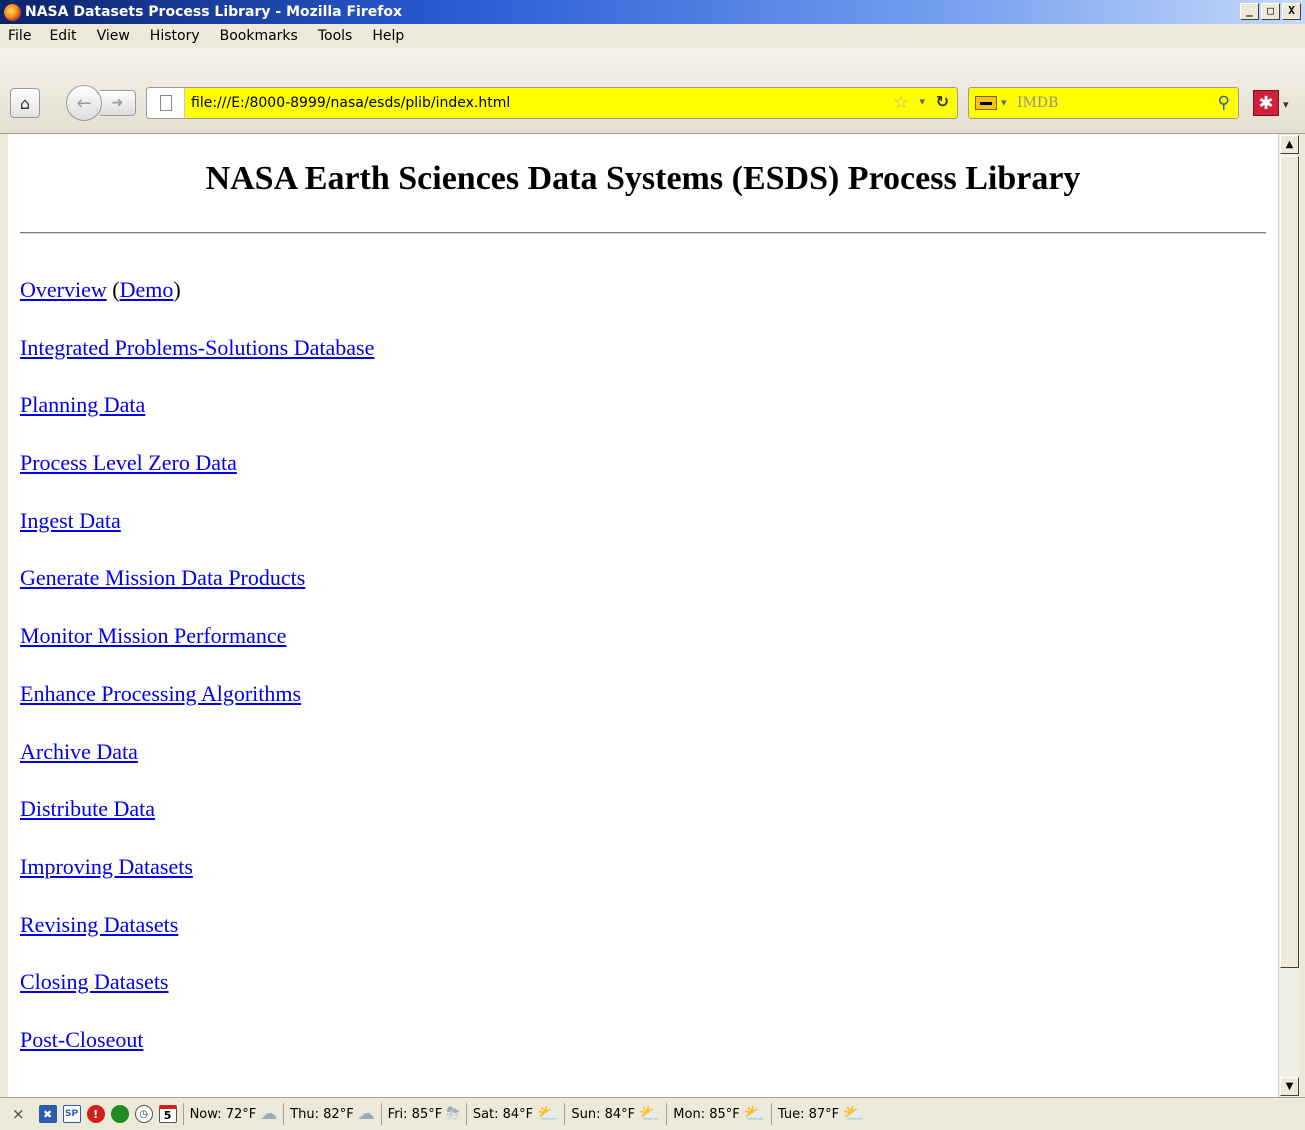 The width and height of the screenshot is (1305, 1130). What do you see at coordinates (160, 693) in the screenshot?
I see `link-enhance-processing-algorithms: Enhance Processing Algorithms` at bounding box center [160, 693].